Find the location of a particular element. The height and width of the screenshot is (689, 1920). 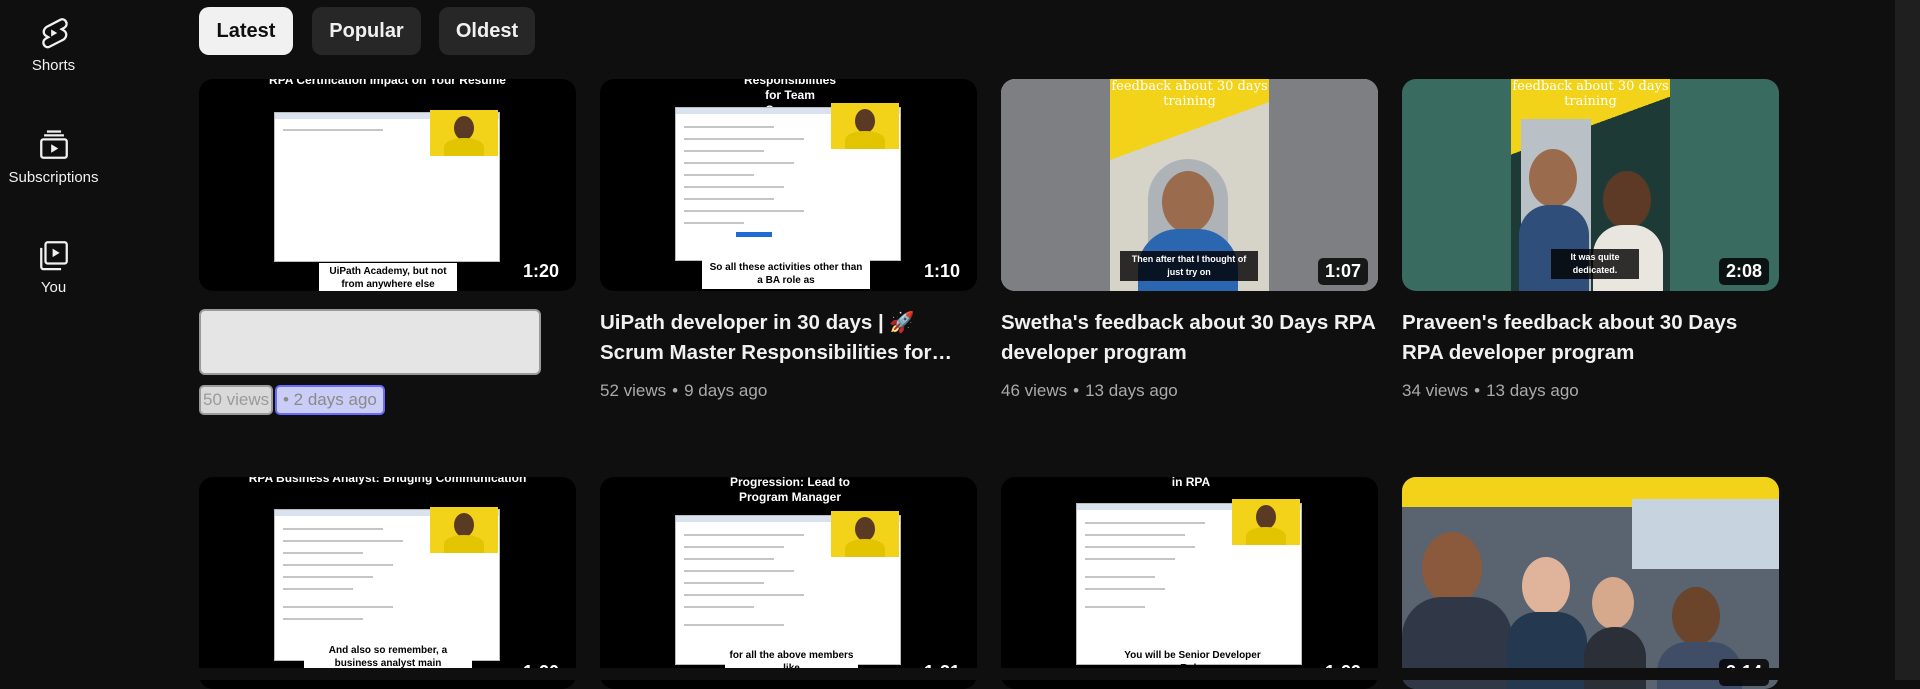

chip-latest: Latest is located at coordinates (246, 31).